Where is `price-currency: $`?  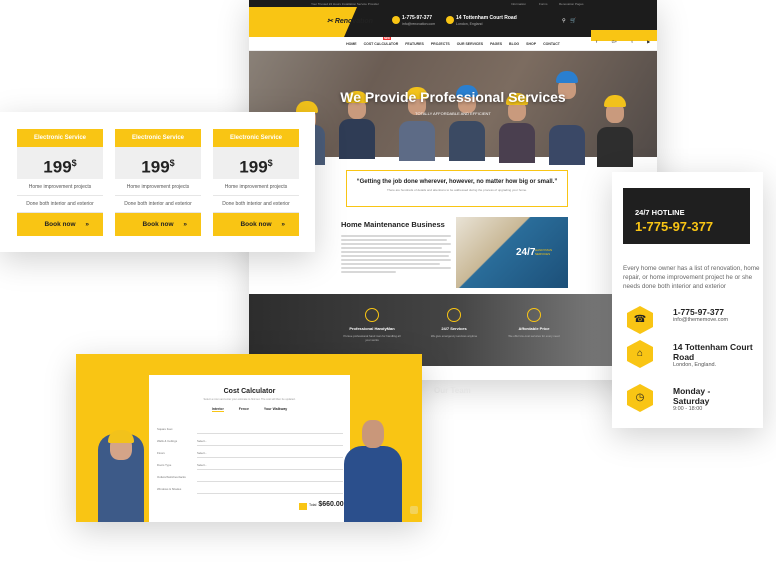 price-currency: $ is located at coordinates (172, 163).